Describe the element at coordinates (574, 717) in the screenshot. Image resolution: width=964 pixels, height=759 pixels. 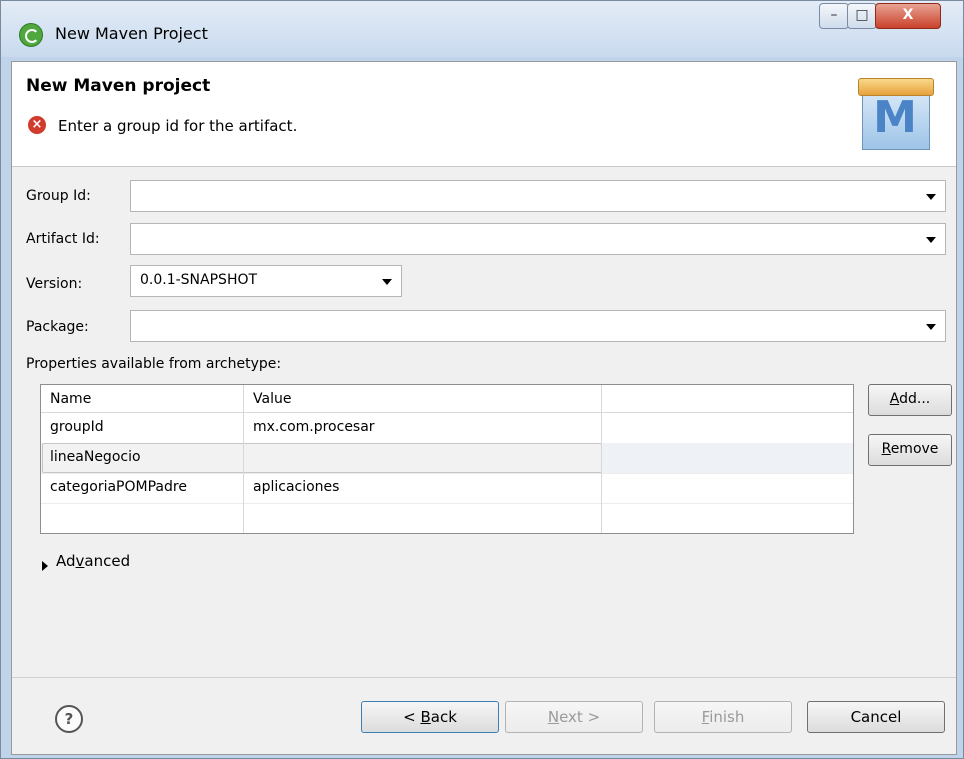
I see `next-button: Next >` at that location.